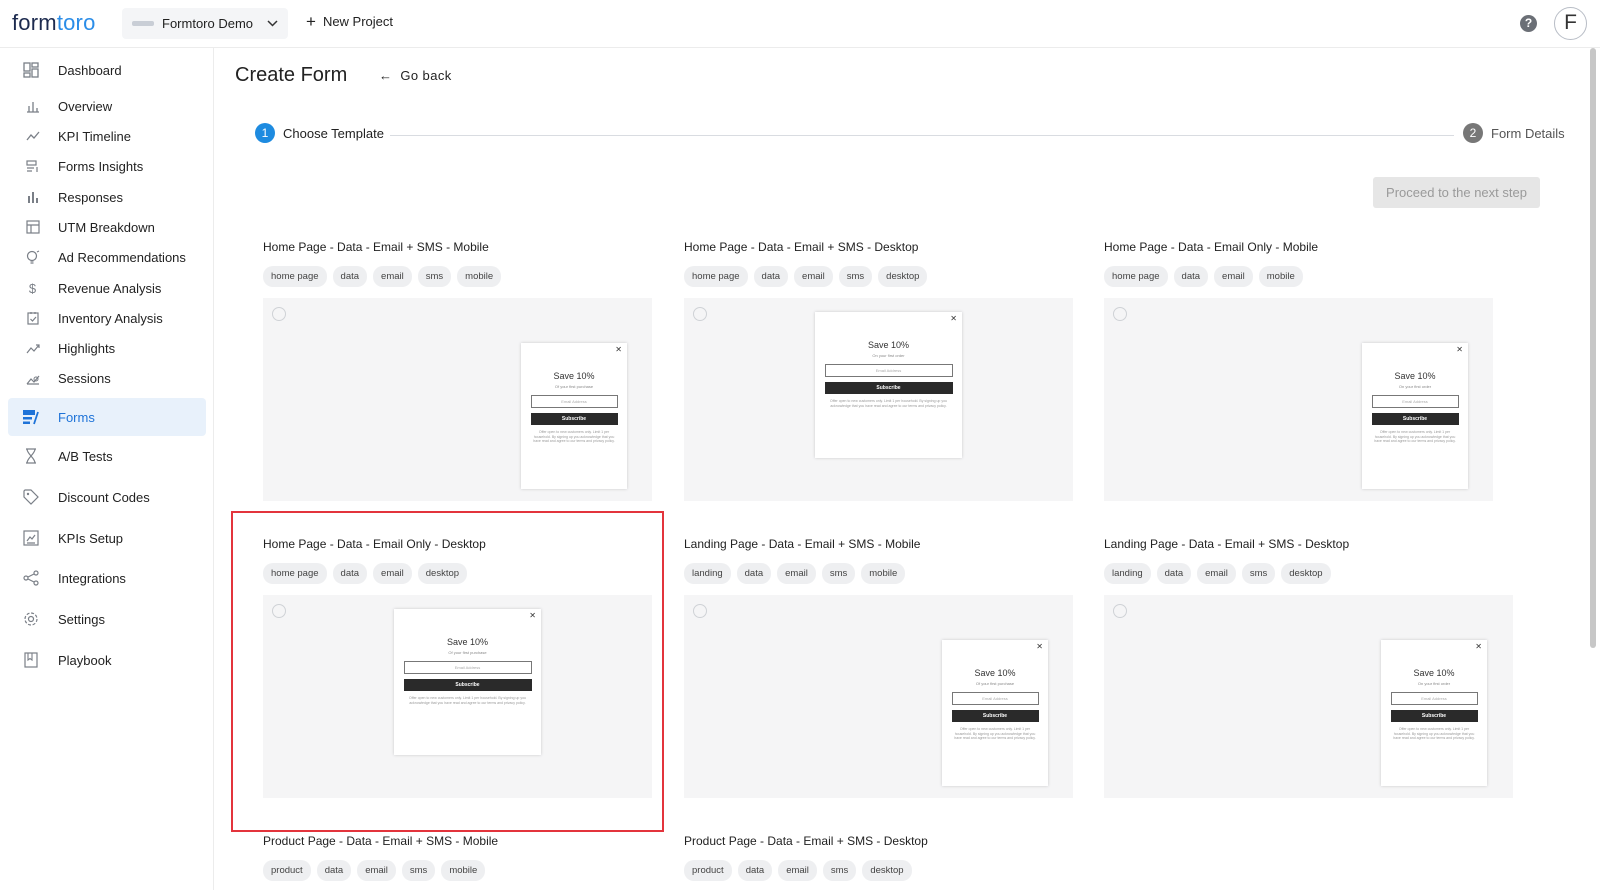 Image resolution: width=1600 pixels, height=890 pixels. I want to click on forms-insights-icon, so click(32, 166).